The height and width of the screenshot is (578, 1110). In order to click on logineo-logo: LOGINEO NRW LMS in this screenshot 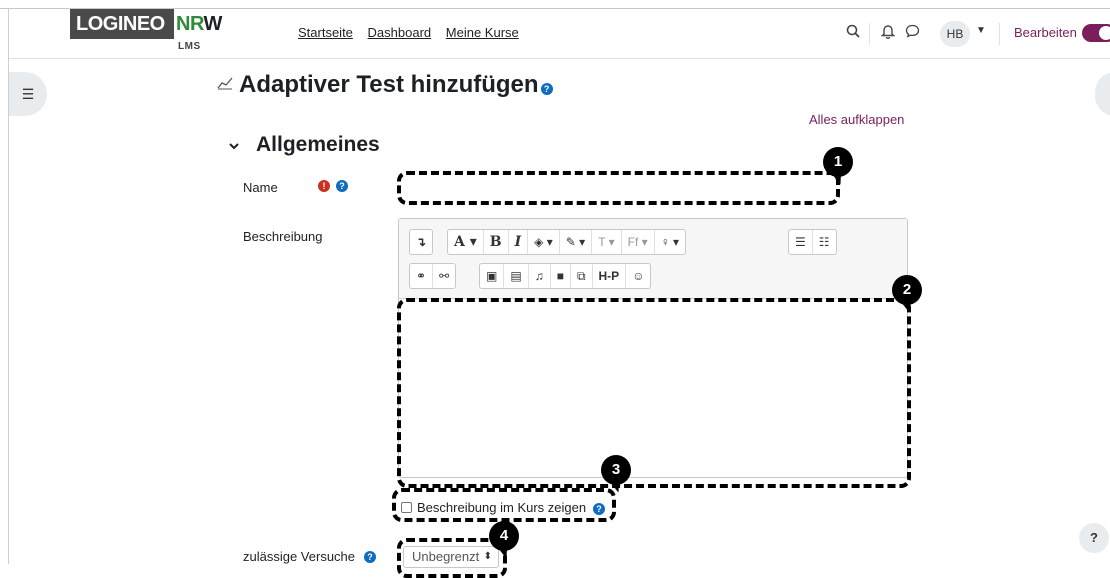, I will do `click(149, 33)`.